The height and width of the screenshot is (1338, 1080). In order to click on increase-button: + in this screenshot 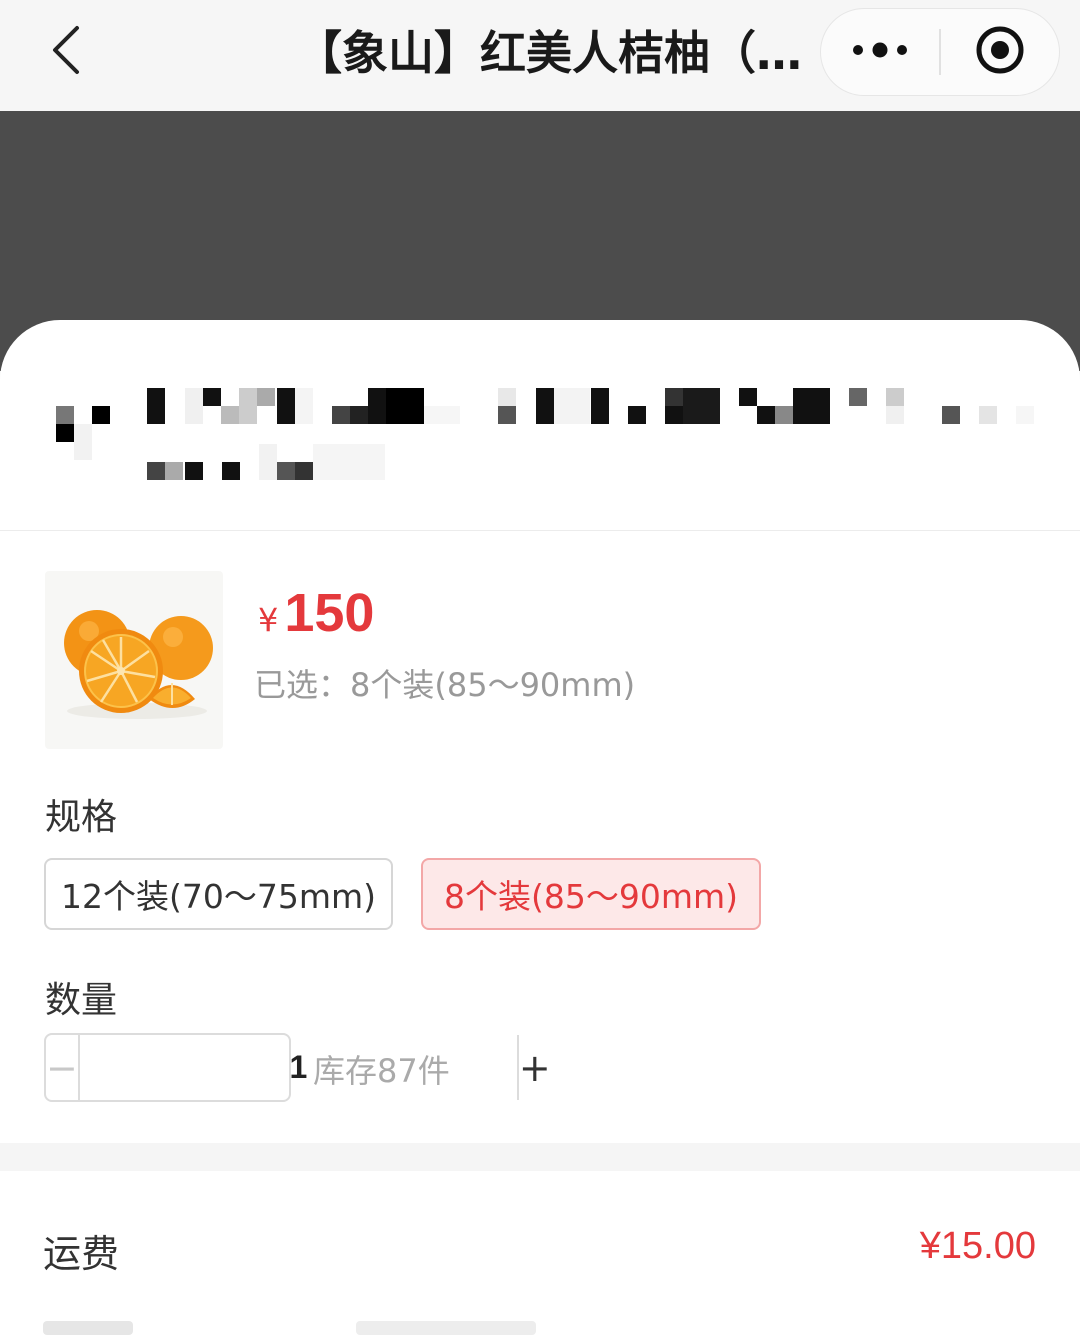, I will do `click(533, 1067)`.